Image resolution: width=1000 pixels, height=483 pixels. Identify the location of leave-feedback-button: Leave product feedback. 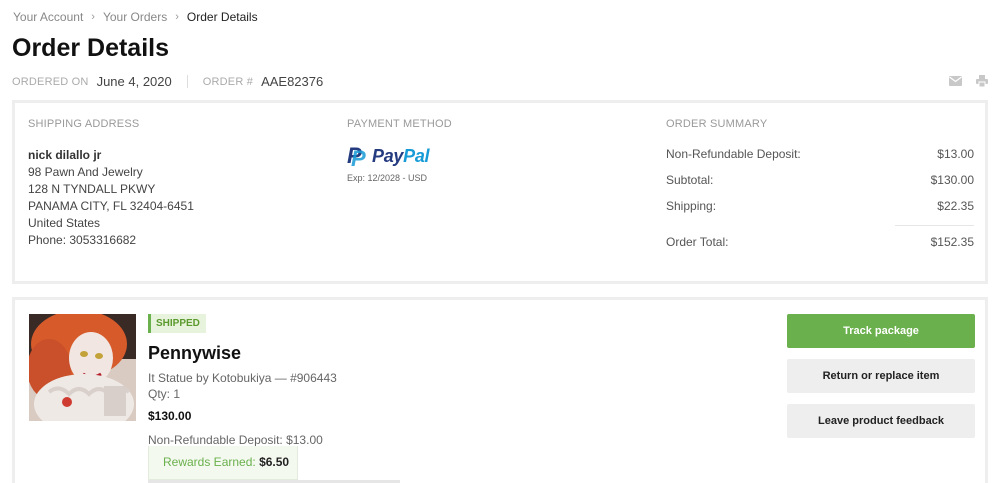
(881, 421).